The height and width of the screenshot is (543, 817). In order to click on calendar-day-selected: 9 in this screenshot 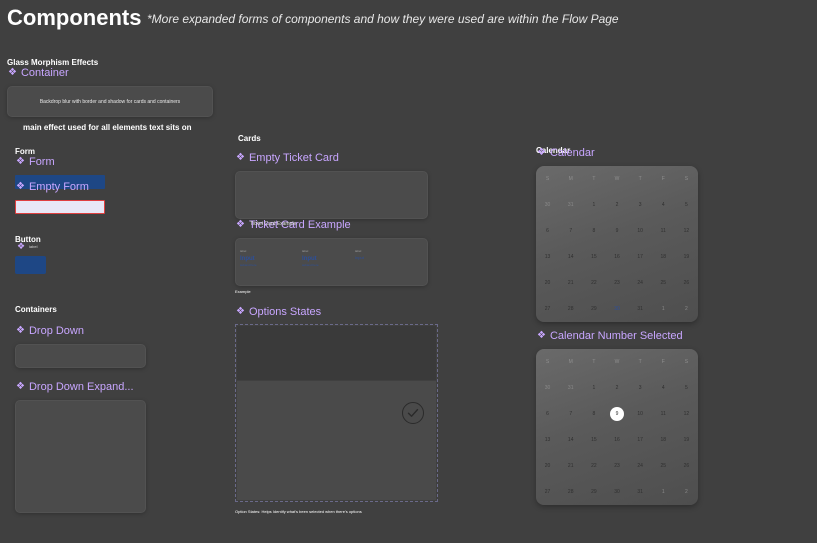, I will do `click(616, 414)`.